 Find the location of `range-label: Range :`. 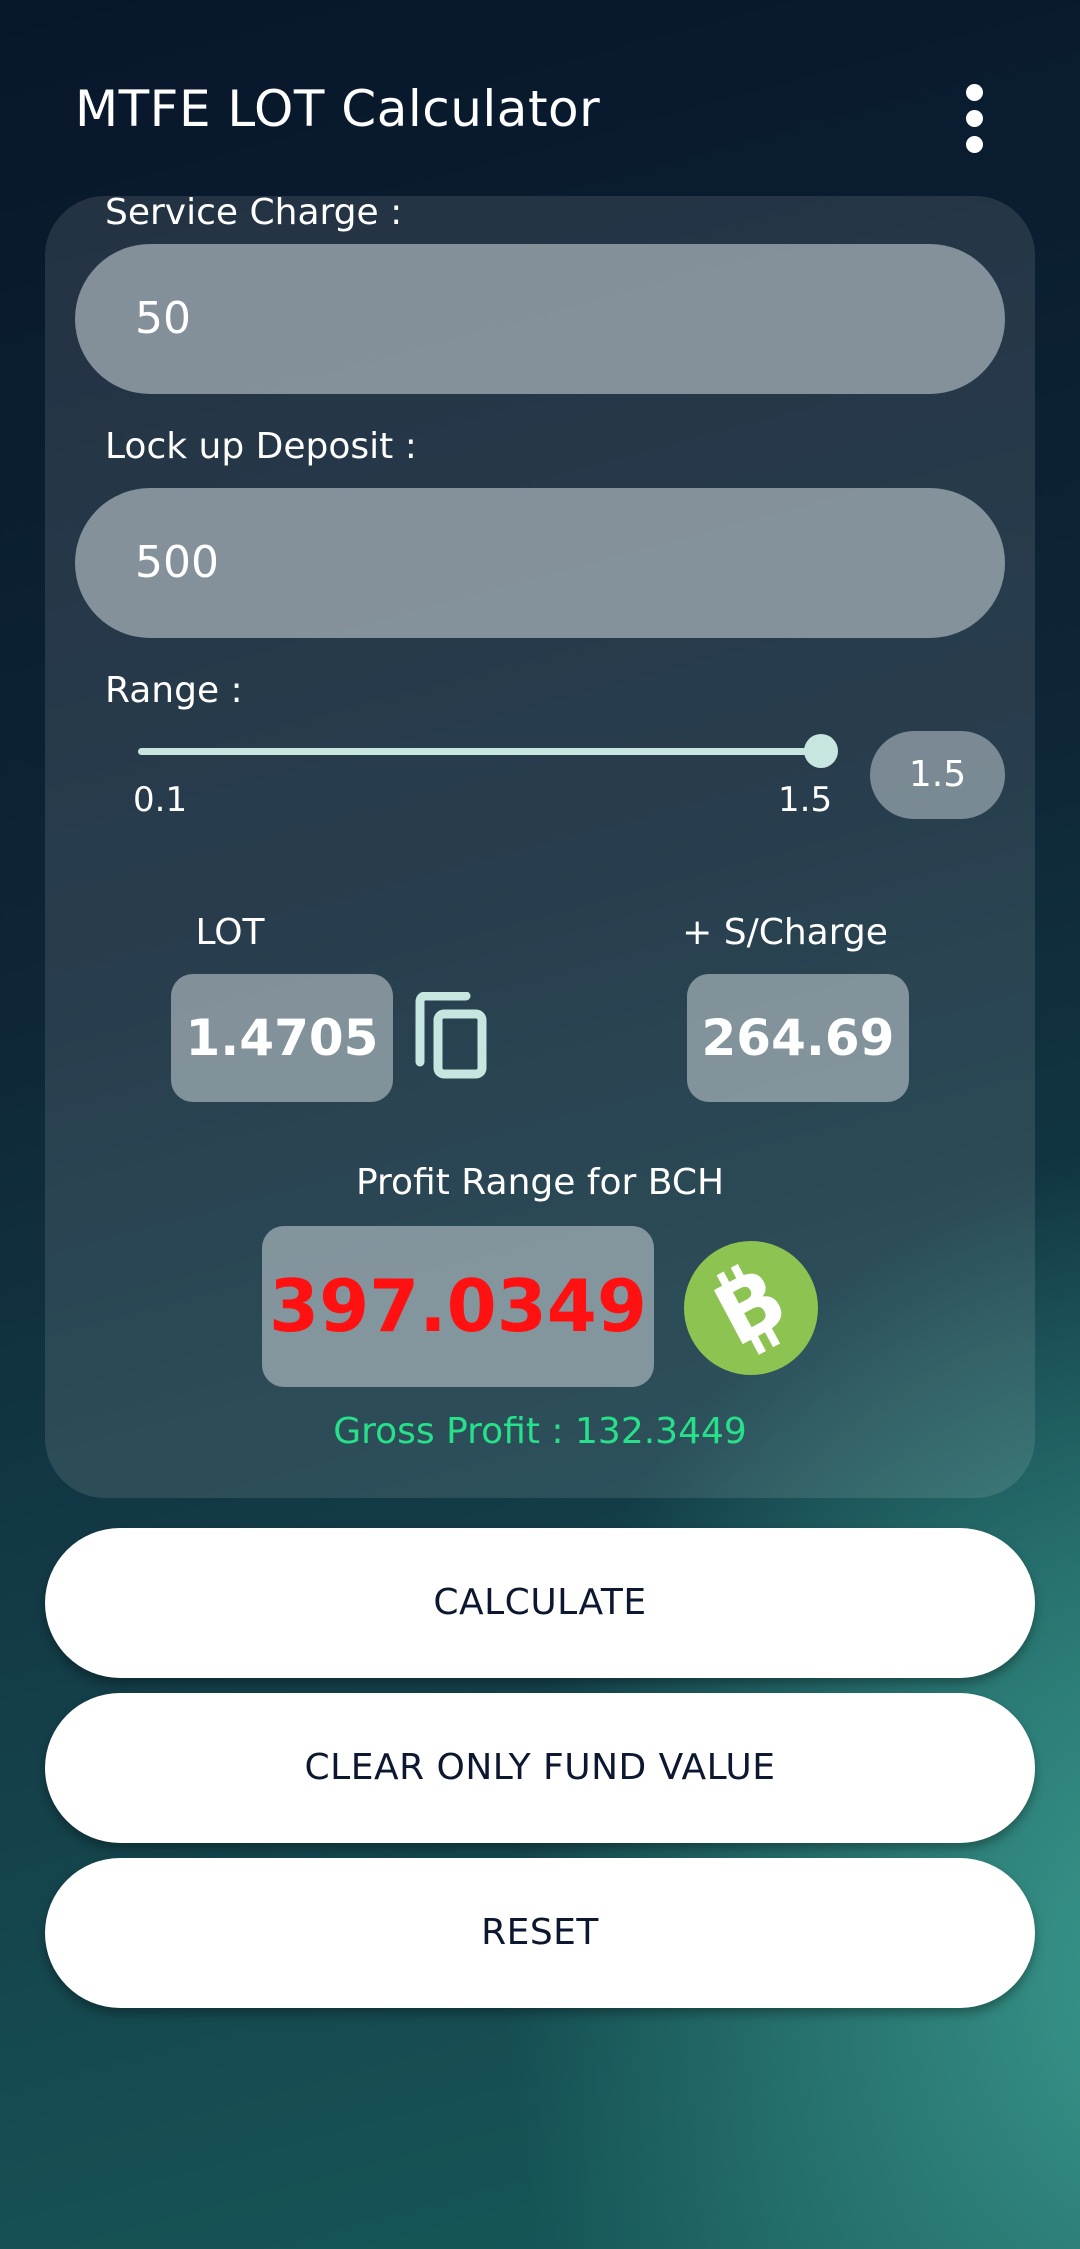

range-label: Range : is located at coordinates (174, 690).